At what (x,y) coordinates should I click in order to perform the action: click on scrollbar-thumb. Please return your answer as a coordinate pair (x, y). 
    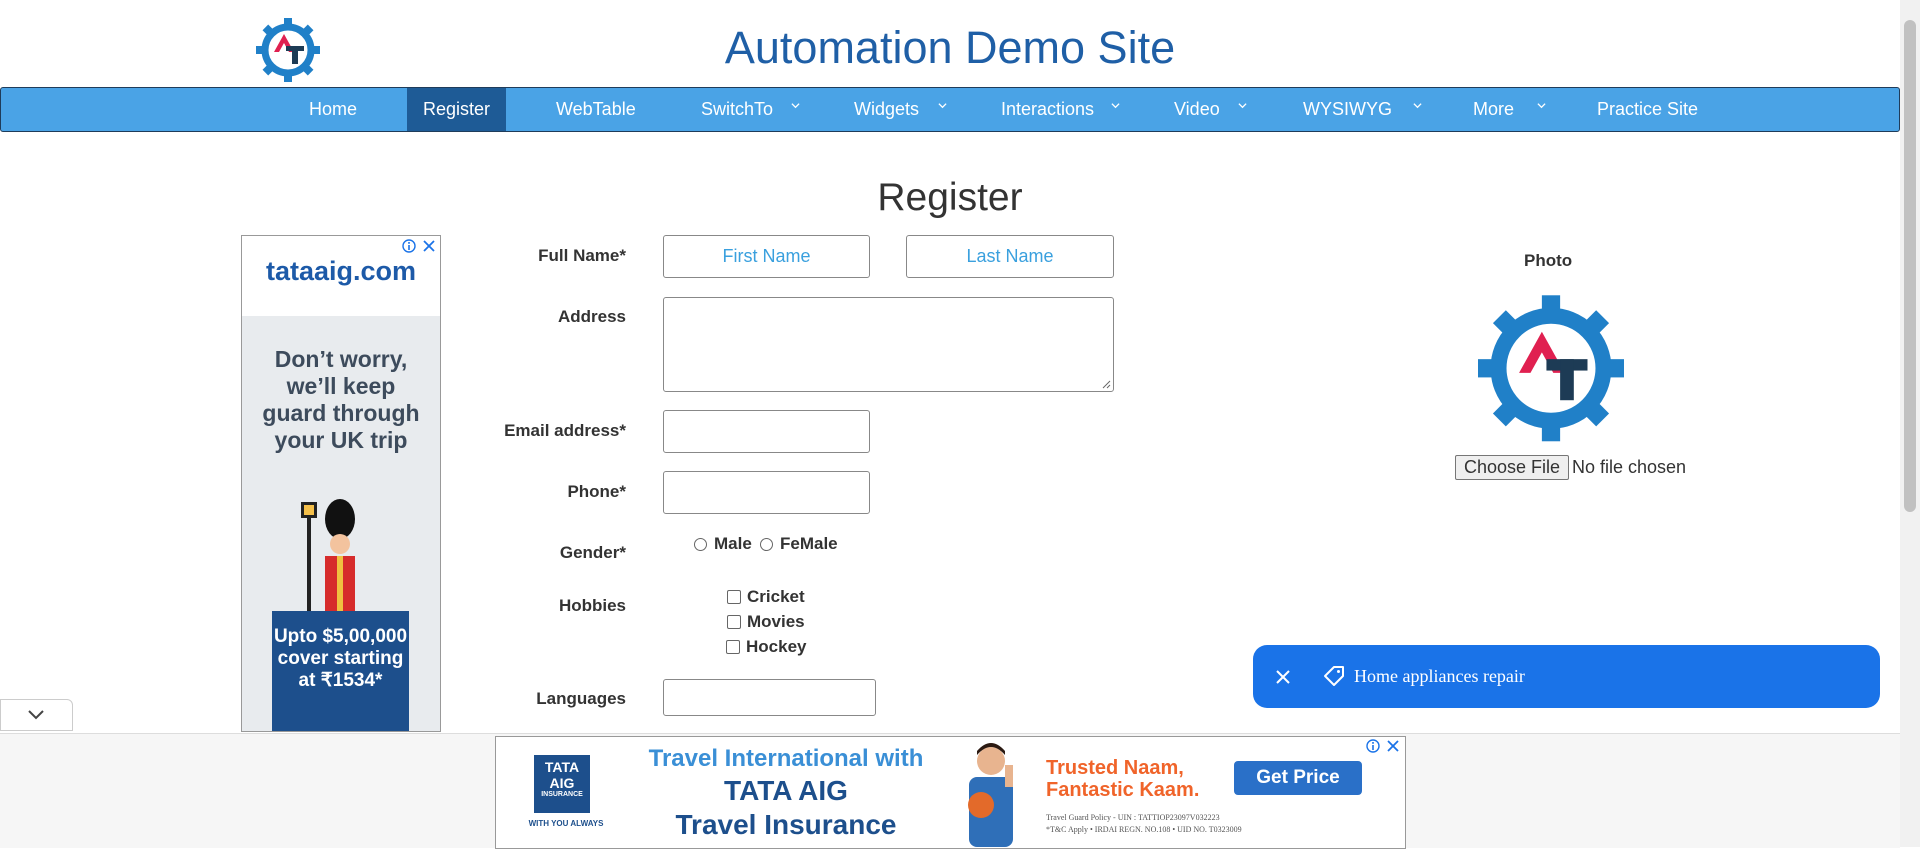
    Looking at the image, I should click on (1910, 266).